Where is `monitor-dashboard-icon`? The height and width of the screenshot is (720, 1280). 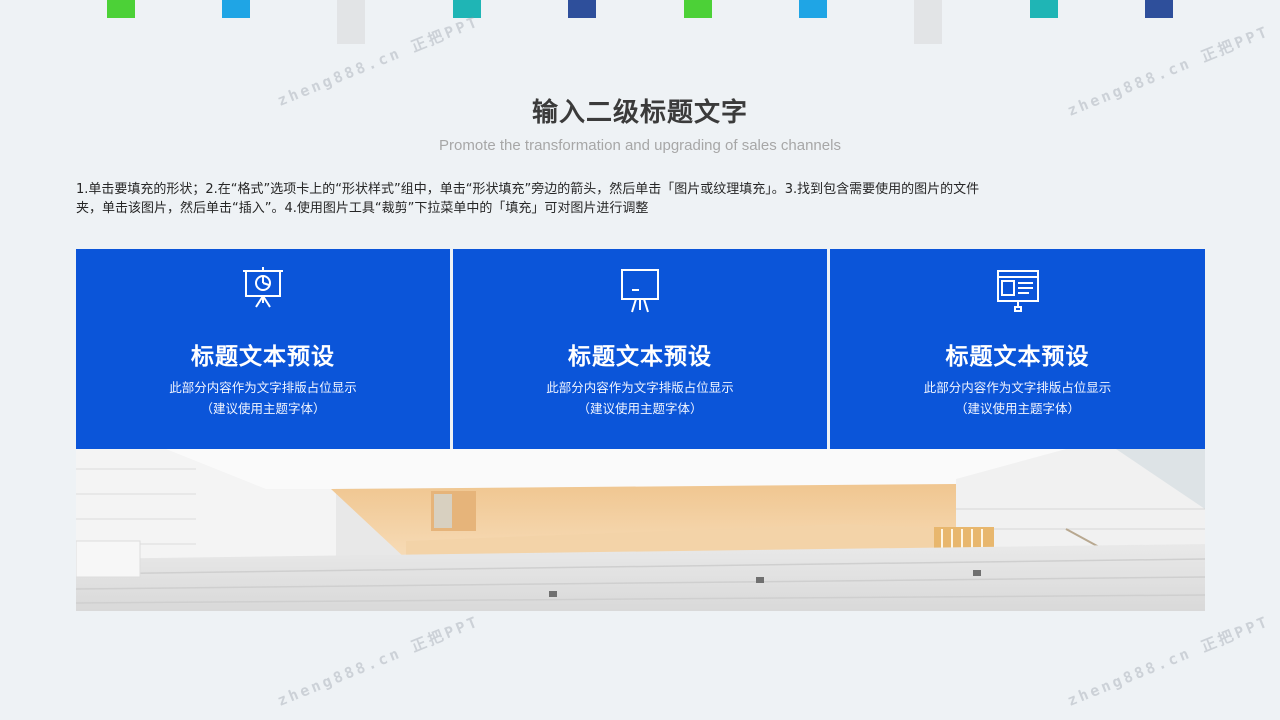 monitor-dashboard-icon is located at coordinates (1017, 291).